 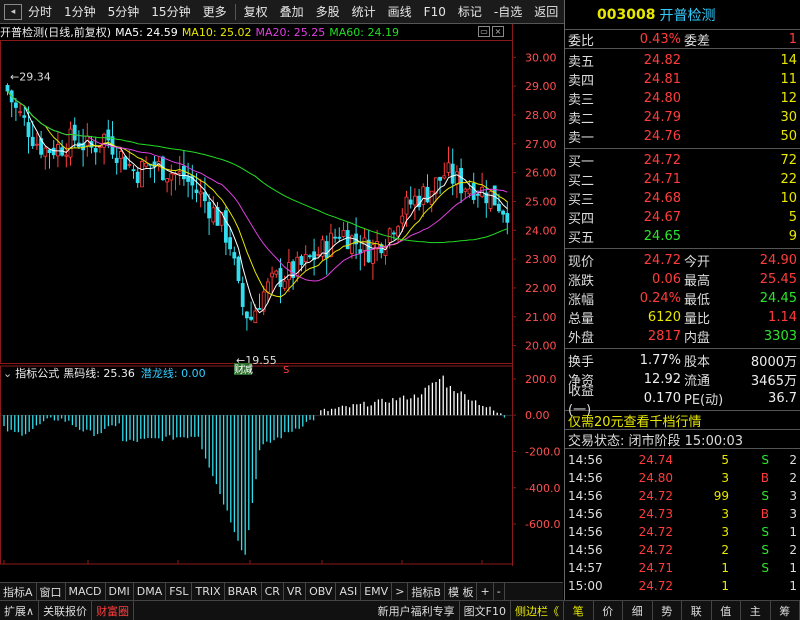 I want to click on panel-tab-0: 笔, so click(x=579, y=610).